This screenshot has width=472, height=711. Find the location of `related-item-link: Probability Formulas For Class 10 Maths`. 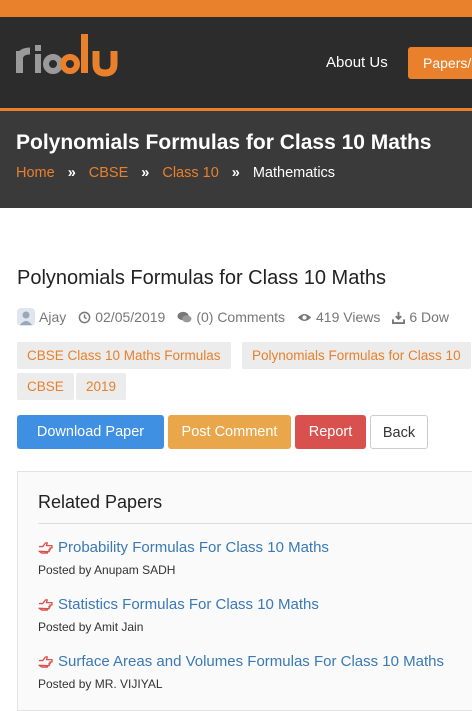

related-item-link: Probability Formulas For Class 10 Maths is located at coordinates (183, 547).